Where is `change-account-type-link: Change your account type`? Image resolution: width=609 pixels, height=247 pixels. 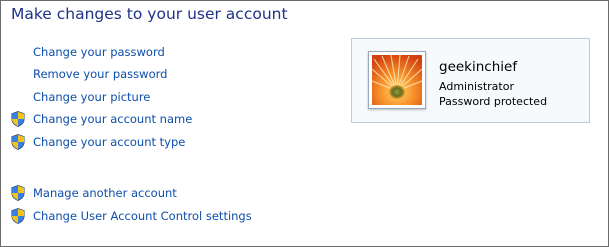 change-account-type-link: Change your account type is located at coordinates (98, 142).